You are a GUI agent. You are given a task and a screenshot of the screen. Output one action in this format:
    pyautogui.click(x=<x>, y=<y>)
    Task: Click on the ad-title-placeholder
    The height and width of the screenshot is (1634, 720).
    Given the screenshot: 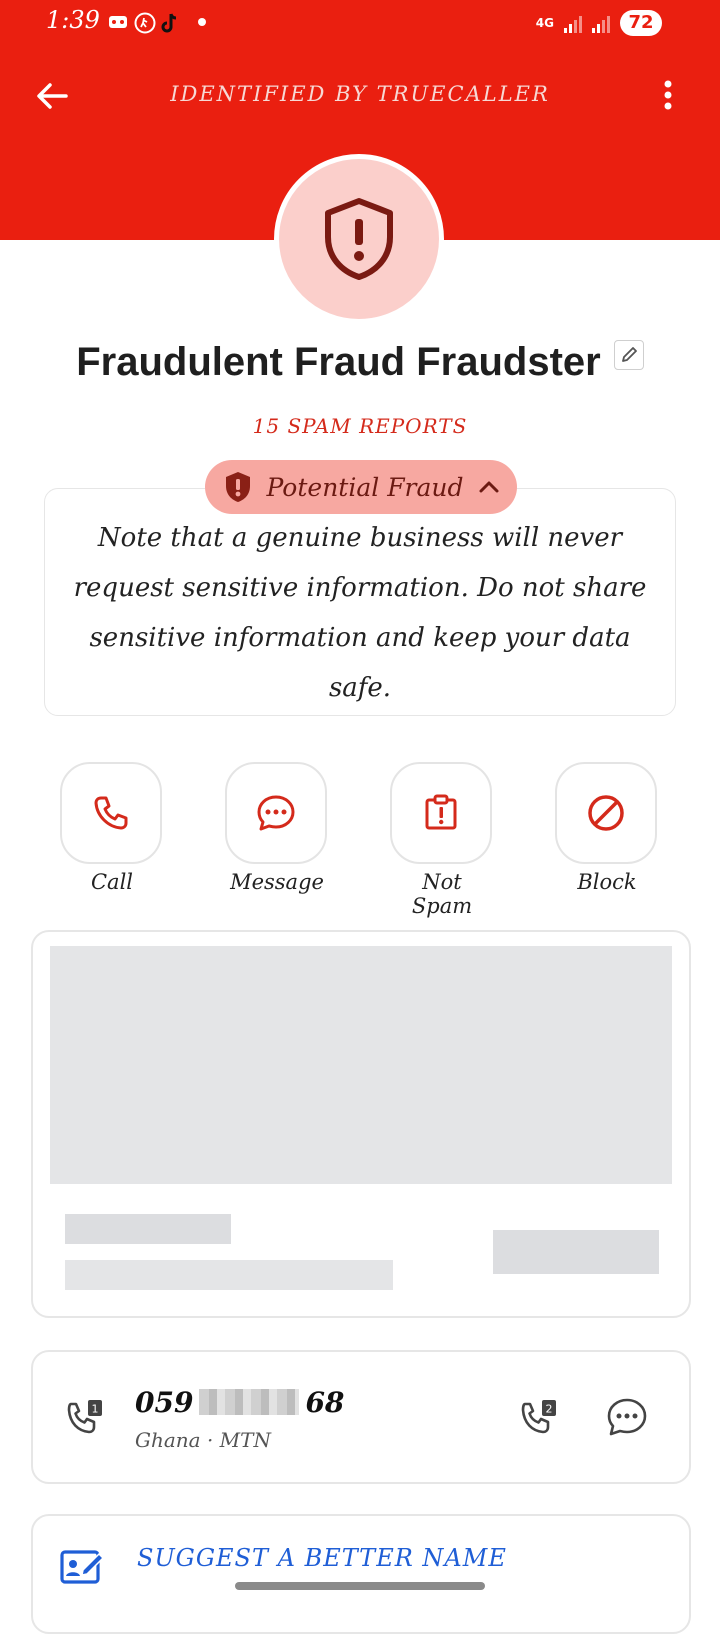 What is the action you would take?
    pyautogui.click(x=148, y=1229)
    